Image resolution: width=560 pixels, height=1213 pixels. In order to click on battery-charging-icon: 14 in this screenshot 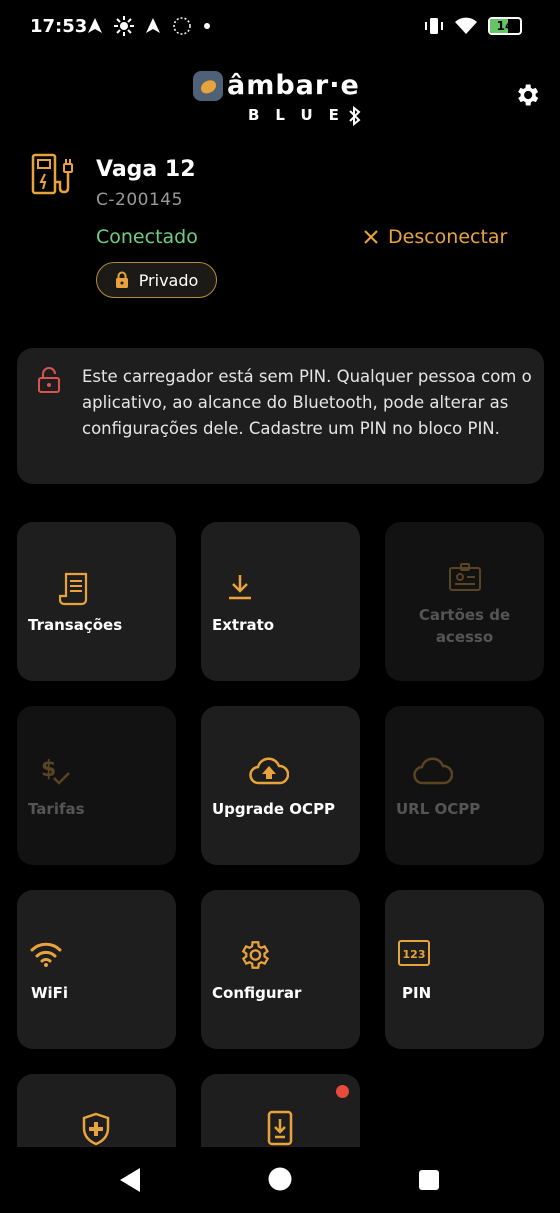, I will do `click(505, 26)`.